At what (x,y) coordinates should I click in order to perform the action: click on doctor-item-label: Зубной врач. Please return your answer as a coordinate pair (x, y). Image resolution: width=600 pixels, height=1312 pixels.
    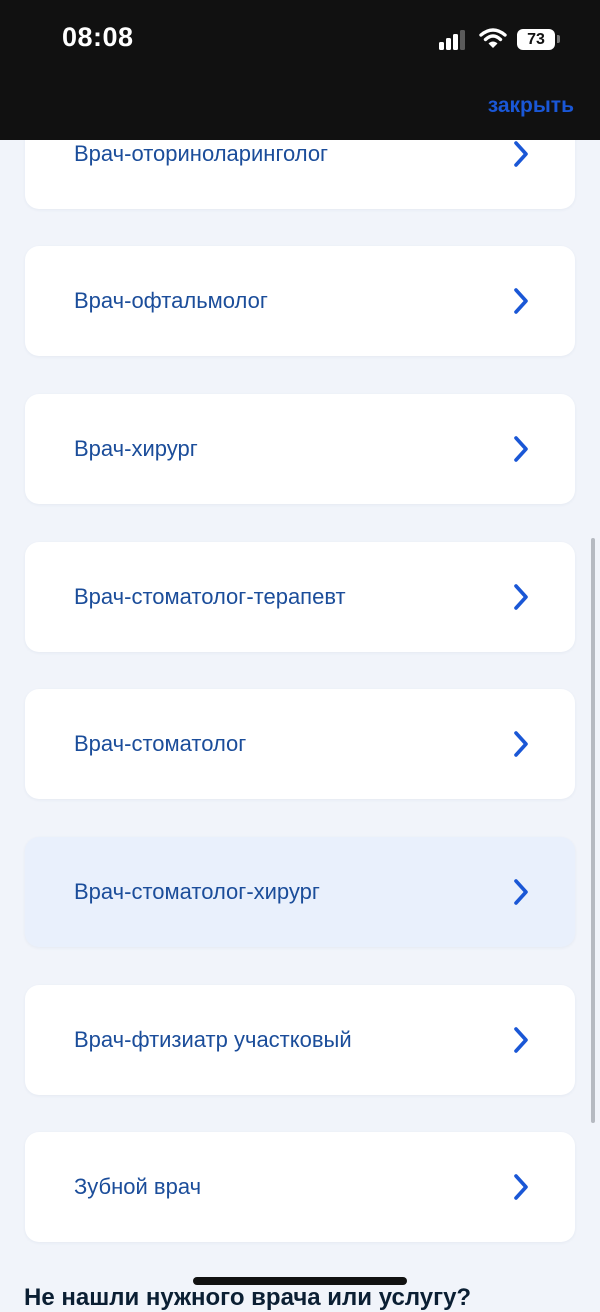
    Looking at the image, I should click on (138, 1186).